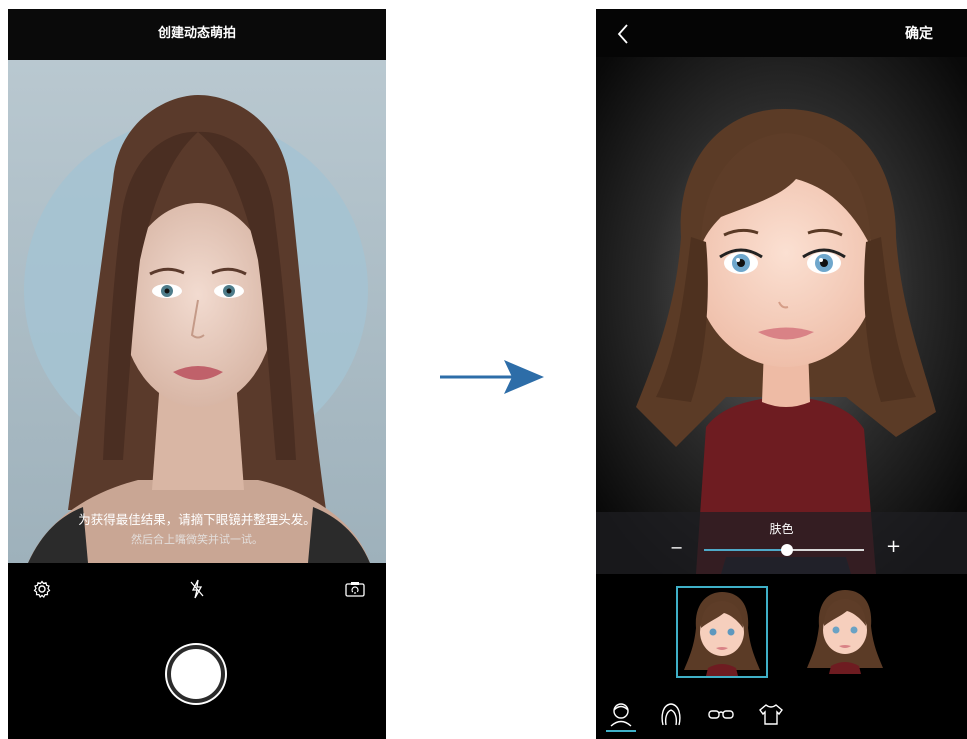 This screenshot has height=739, width=967. Describe the element at coordinates (196, 674) in the screenshot. I see `shutter-button` at that location.